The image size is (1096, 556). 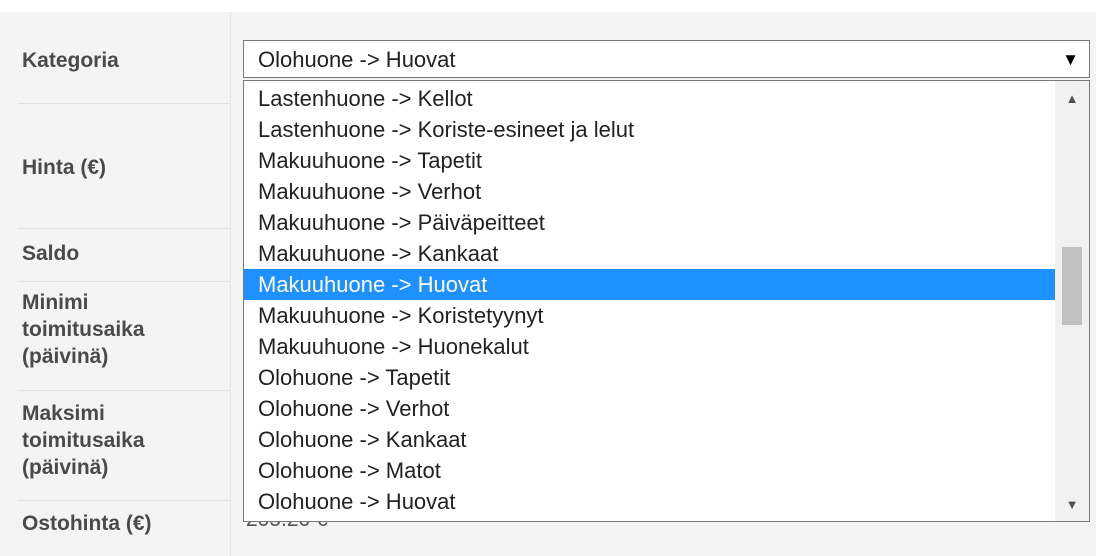 I want to click on dropdown-option: Makuuhuone -> Päiväpeitteet, so click(x=650, y=222).